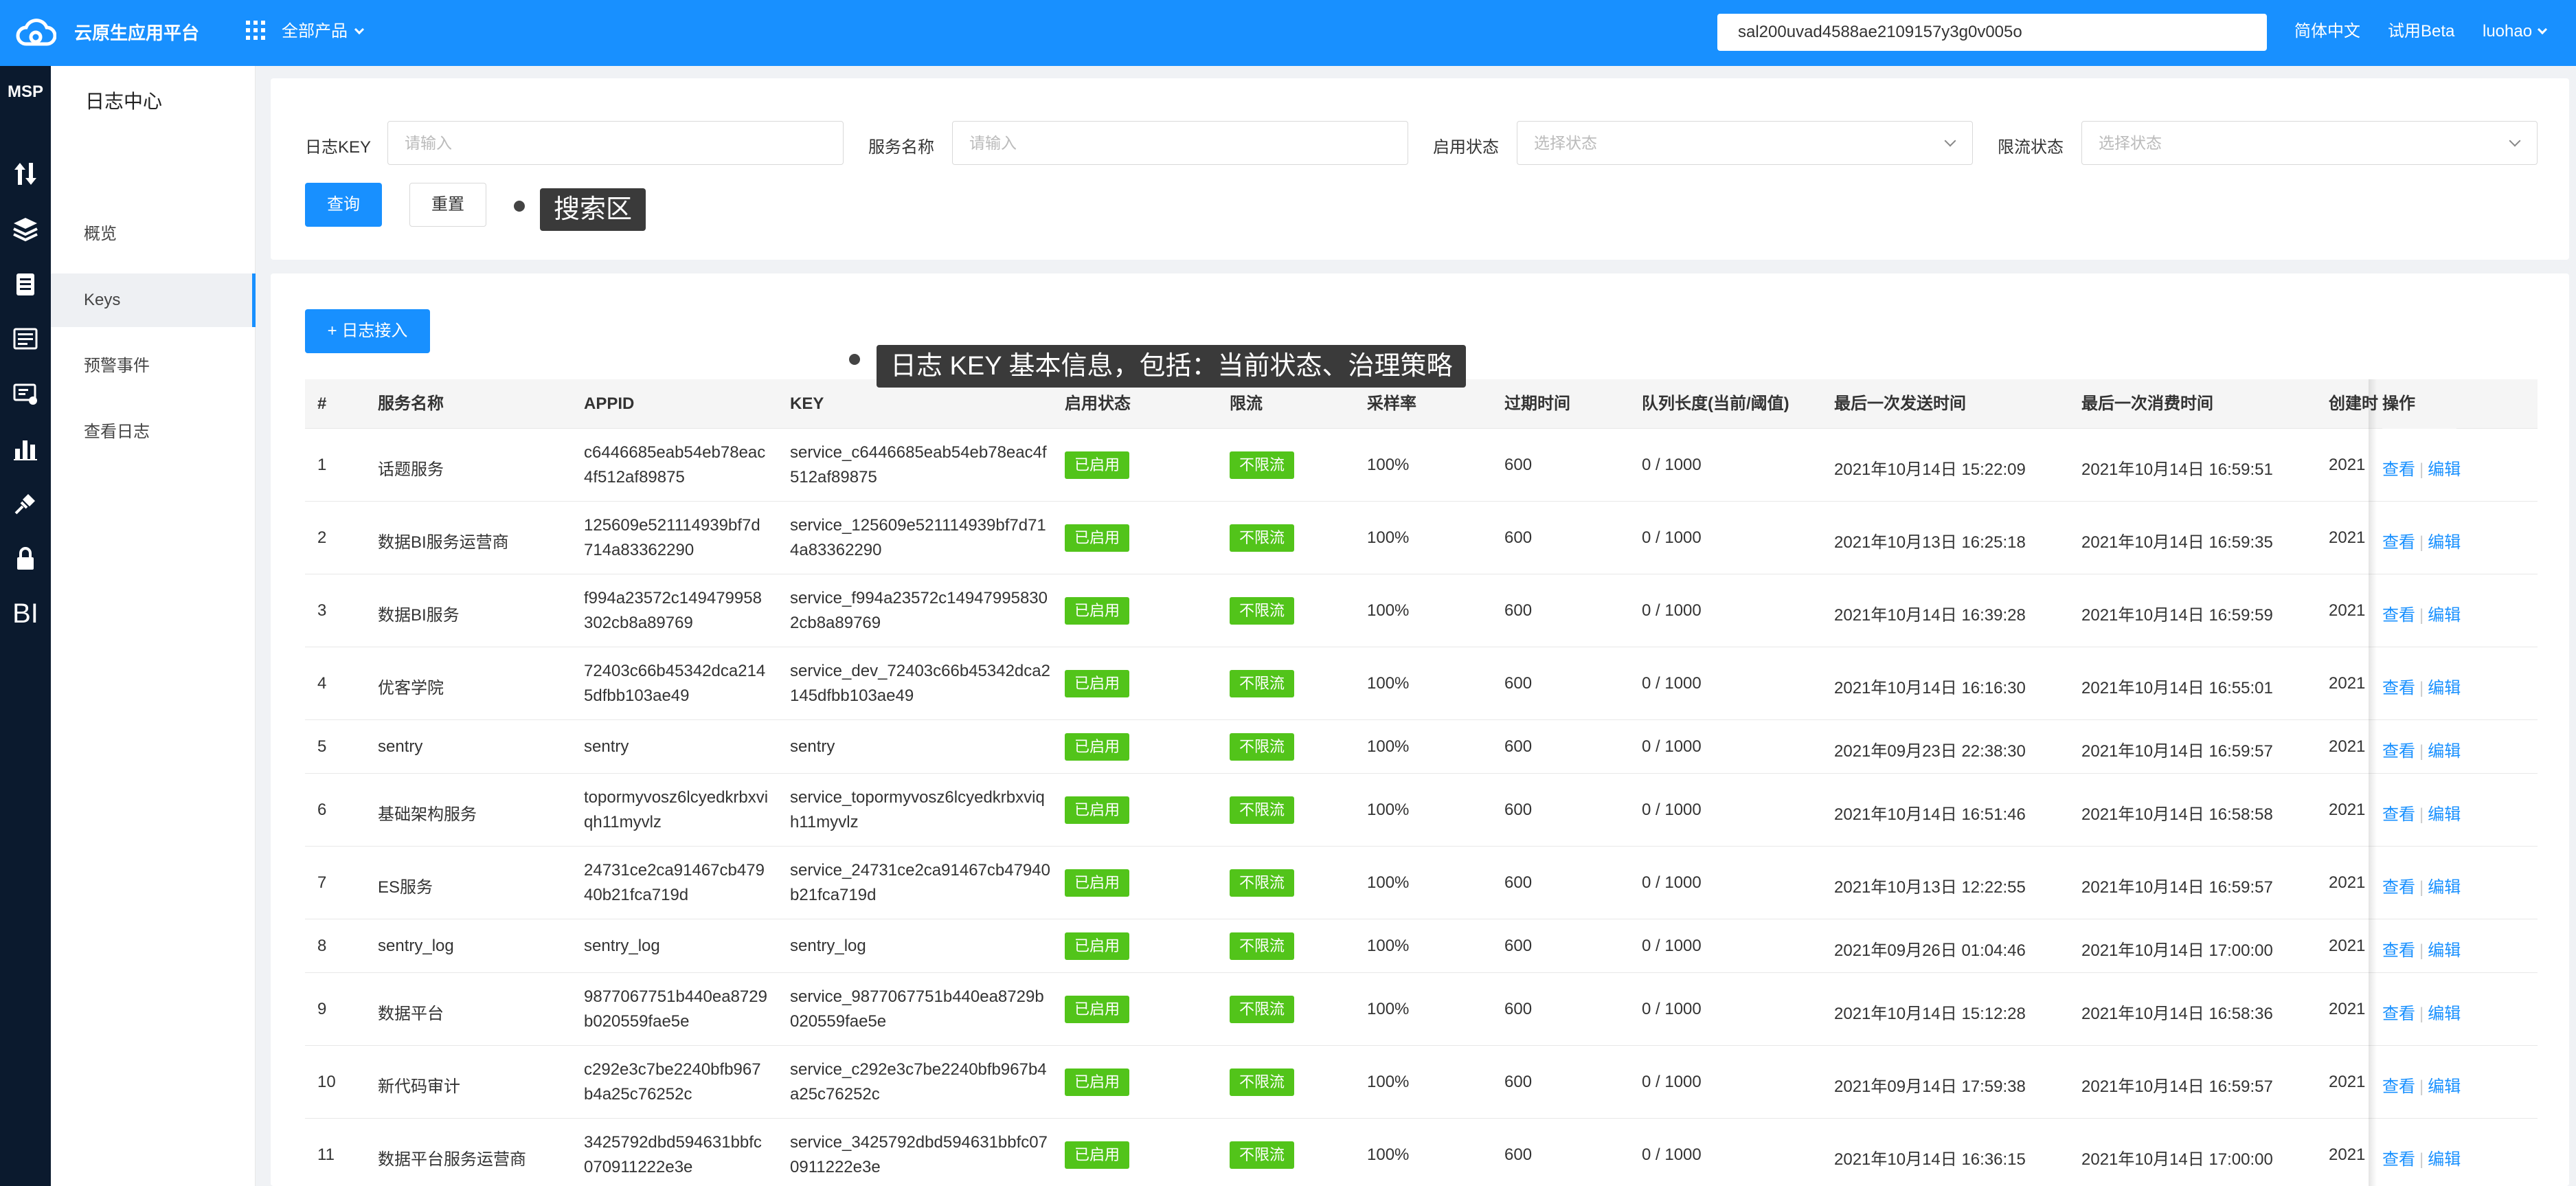 This screenshot has height=1186, width=2576. Describe the element at coordinates (1992, 32) in the screenshot. I see `global-search-input: sal200uvad4588ae2109157y3g0v005o` at that location.